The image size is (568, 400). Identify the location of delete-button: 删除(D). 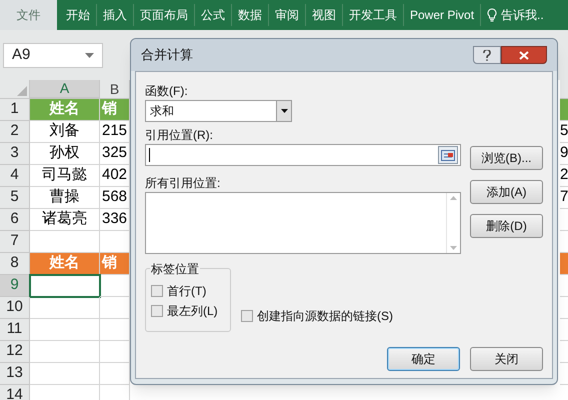
(506, 226).